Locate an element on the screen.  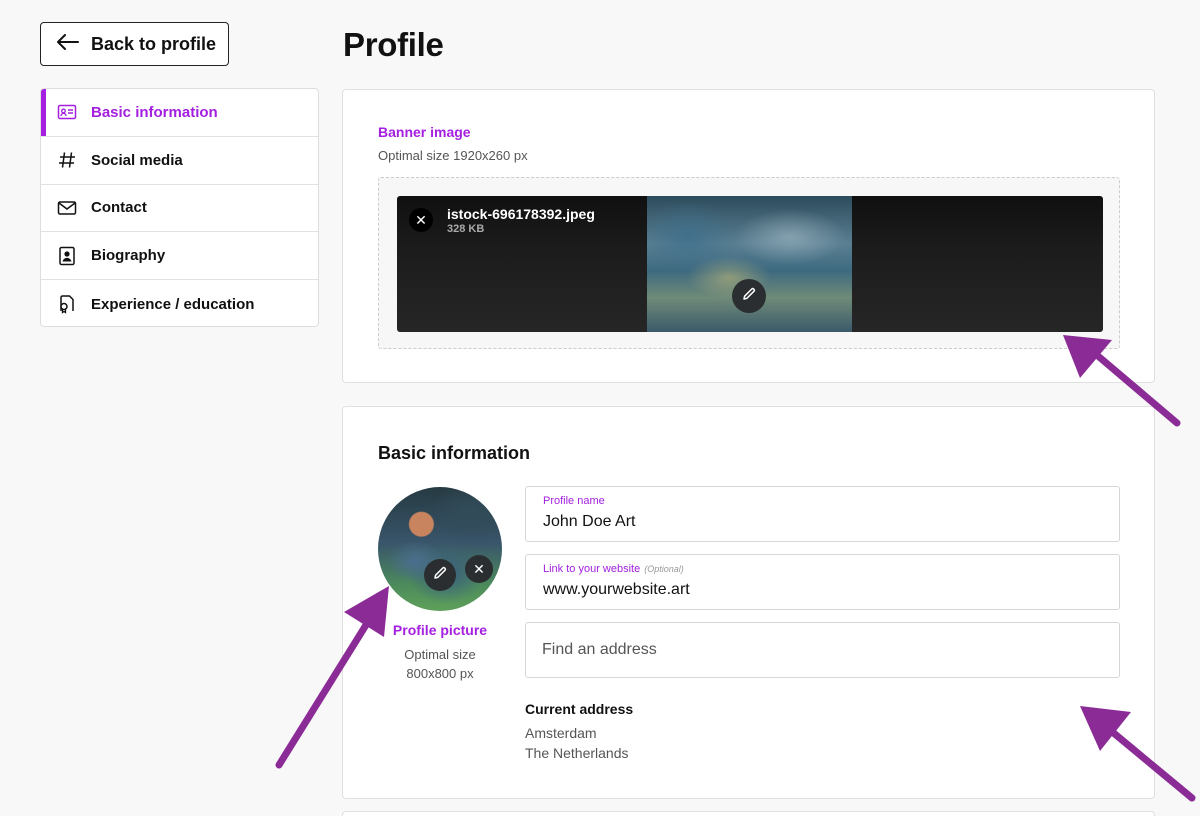
address-search-field is located at coordinates (822, 650).